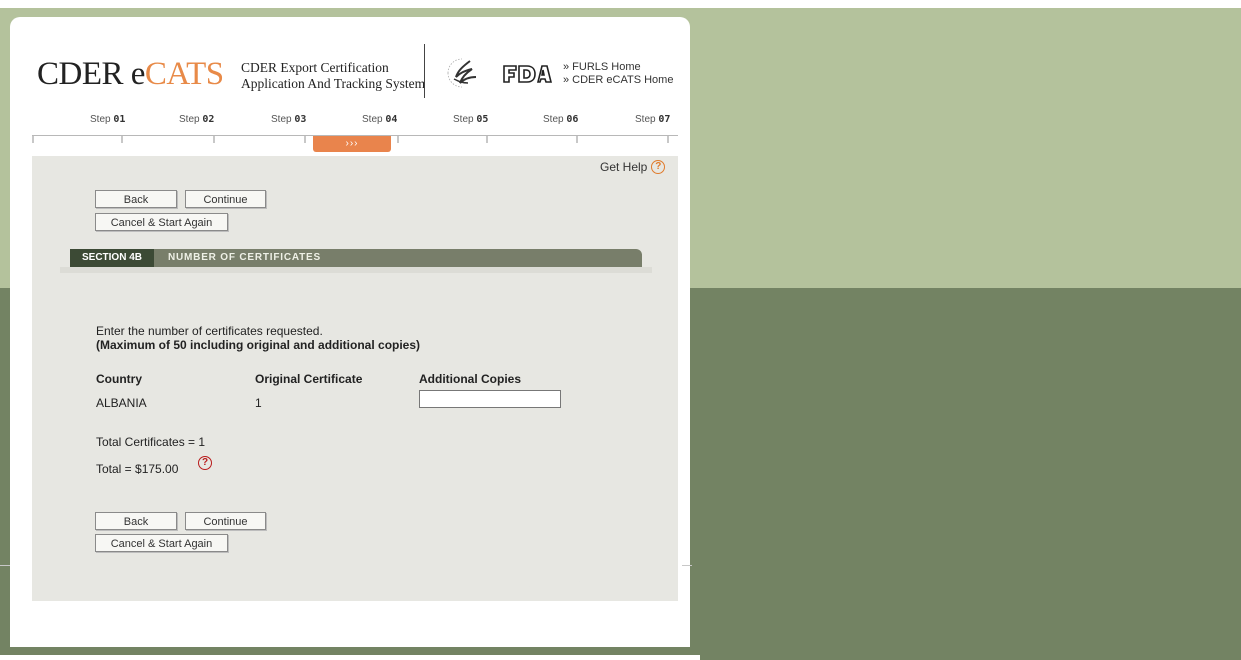 Image resolution: width=1241 pixels, height=660 pixels. Describe the element at coordinates (161, 222) in the screenshot. I see `cancel-button-top: Cancel & Start Again` at that location.